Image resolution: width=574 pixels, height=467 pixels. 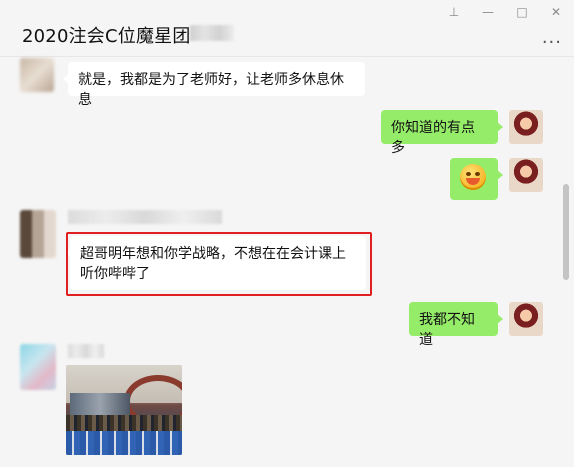 What do you see at coordinates (212, 33) in the screenshot?
I see `title-redacted-blur` at bounding box center [212, 33].